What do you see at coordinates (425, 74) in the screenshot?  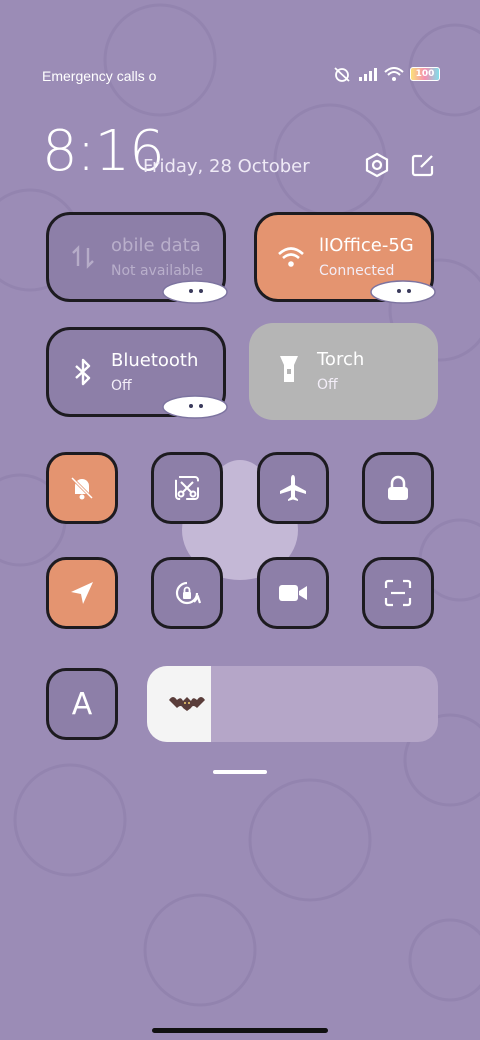 I see `battery-icon: 100` at bounding box center [425, 74].